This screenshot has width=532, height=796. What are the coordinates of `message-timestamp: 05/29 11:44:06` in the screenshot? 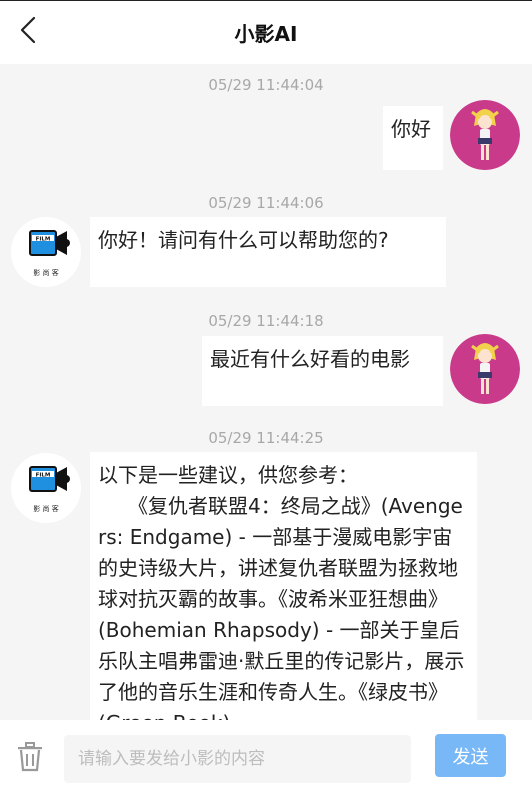 It's located at (266, 203).